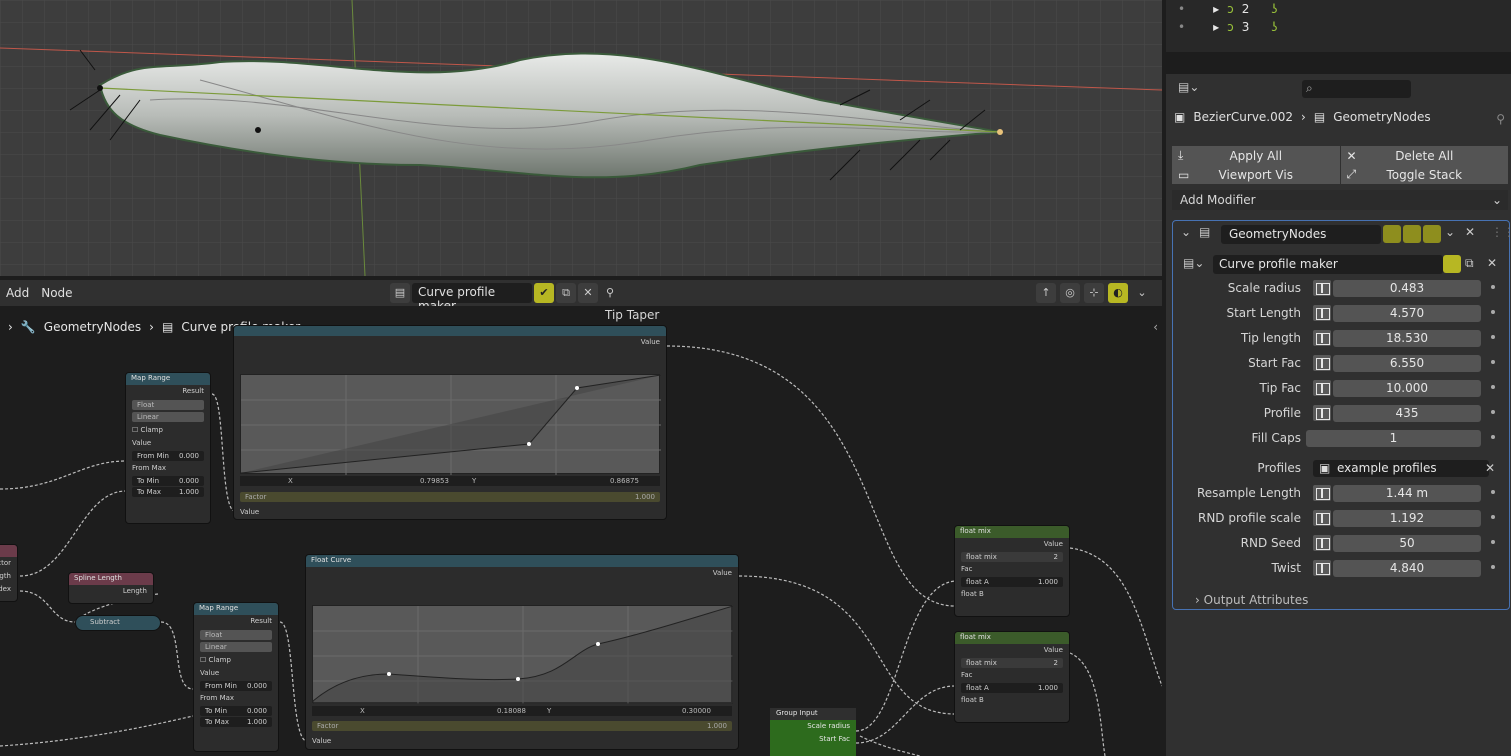  I want to click on node-tree-browse-icon: ▤⌄, so click(1193, 263).